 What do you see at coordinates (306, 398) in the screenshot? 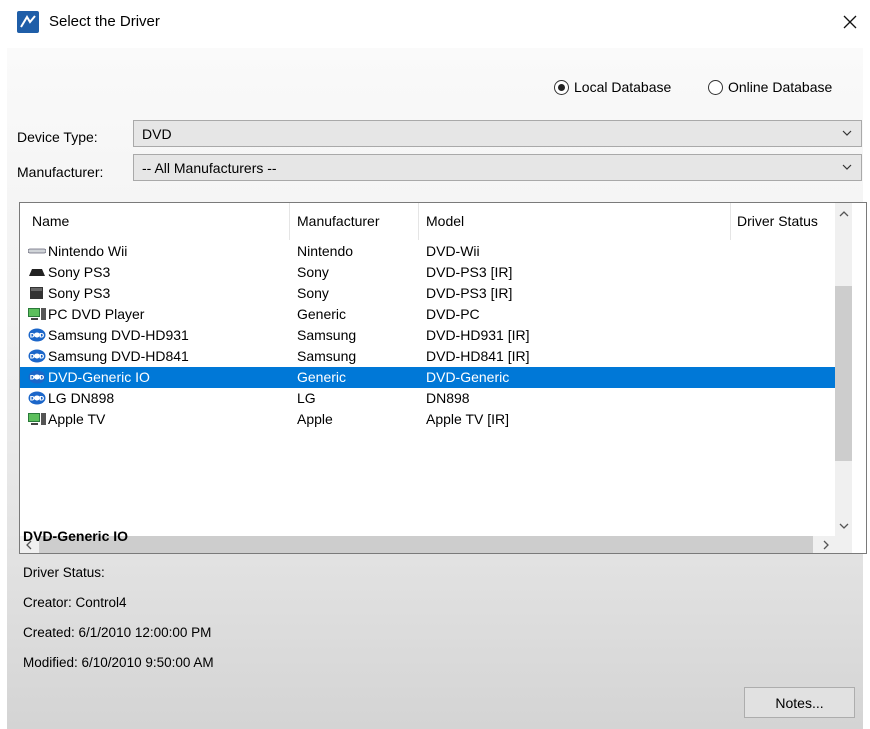
I see `row-manufacturer: LG` at bounding box center [306, 398].